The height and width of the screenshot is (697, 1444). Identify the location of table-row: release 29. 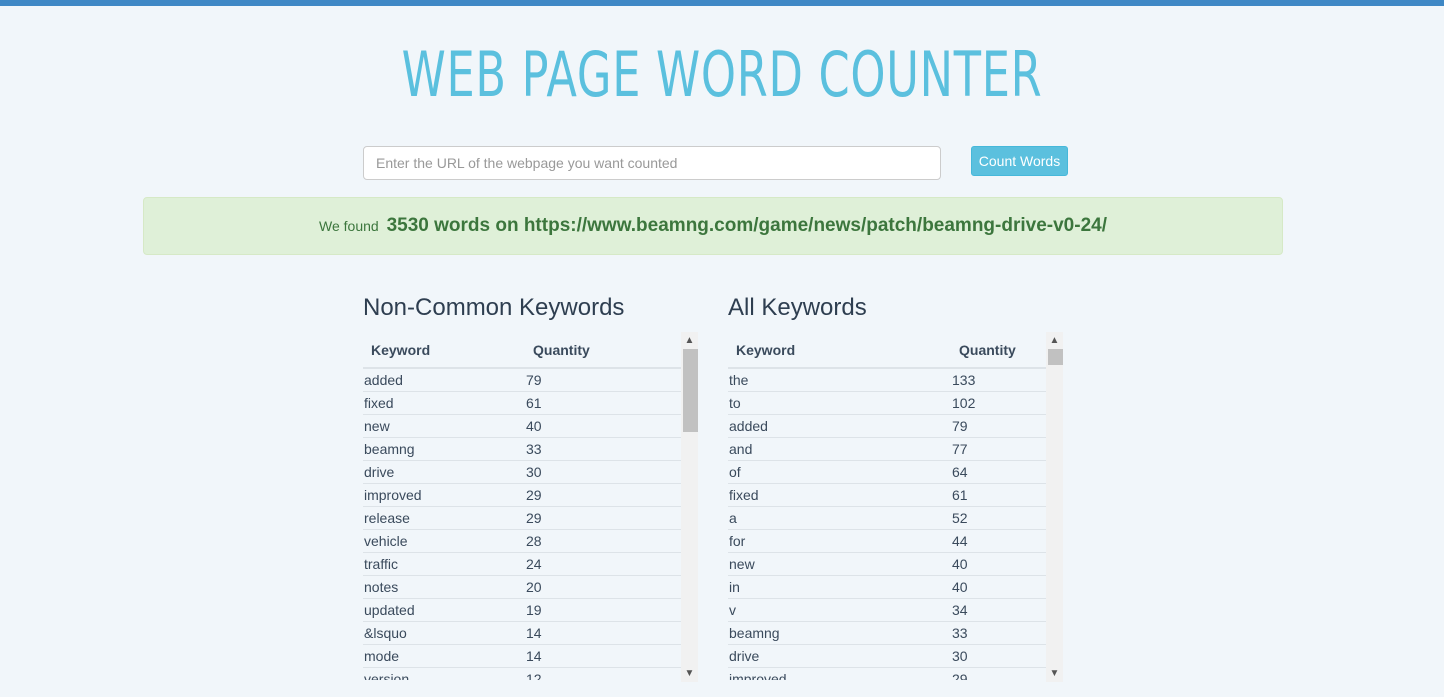
(522, 517).